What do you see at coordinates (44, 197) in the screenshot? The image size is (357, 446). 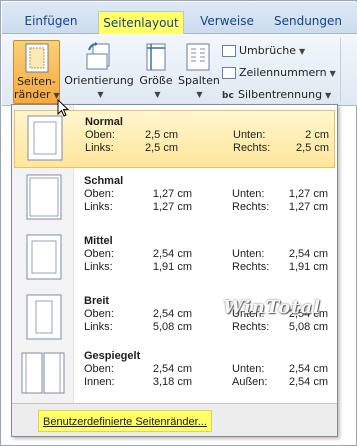 I see `page-margins-narrow-icon` at bounding box center [44, 197].